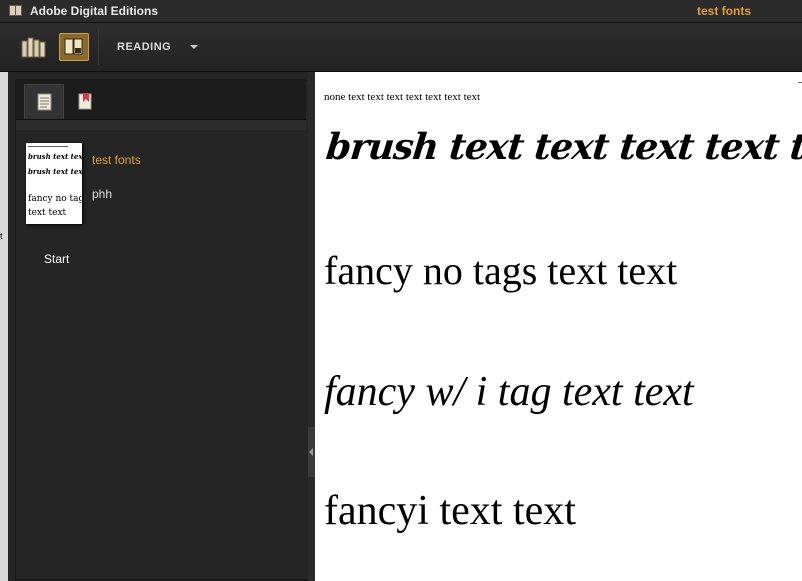 This screenshot has width=802, height=581. What do you see at coordinates (311, 452) in the screenshot?
I see `collapse-arrow-icon` at bounding box center [311, 452].